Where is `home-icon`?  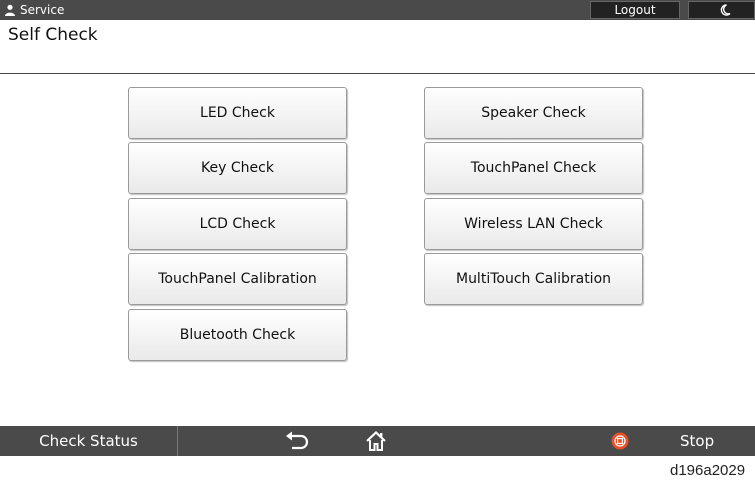
home-icon is located at coordinates (376, 441).